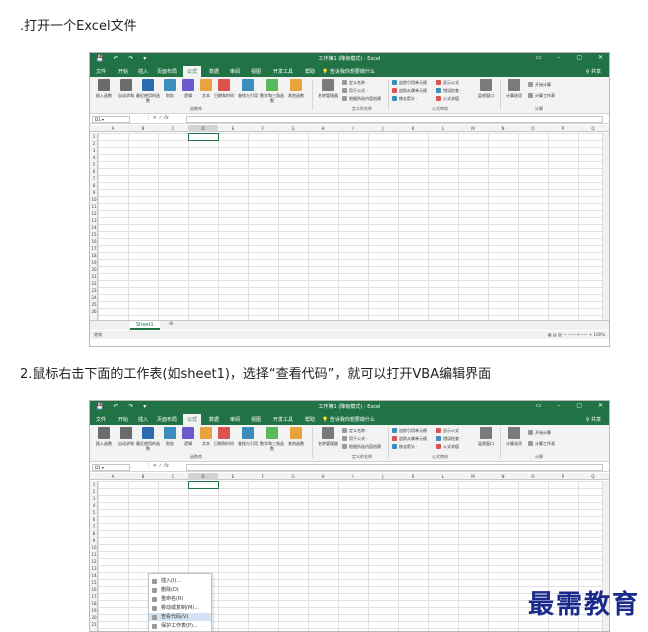 The width and height of the screenshot is (648, 632). Describe the element at coordinates (447, 83) in the screenshot. I see `auditing-3: 显示公式` at that location.